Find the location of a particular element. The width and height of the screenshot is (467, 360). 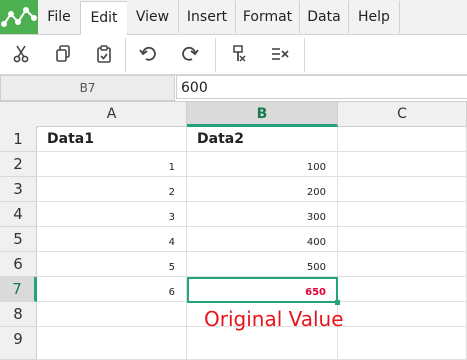

cell-a8 is located at coordinates (112, 314).